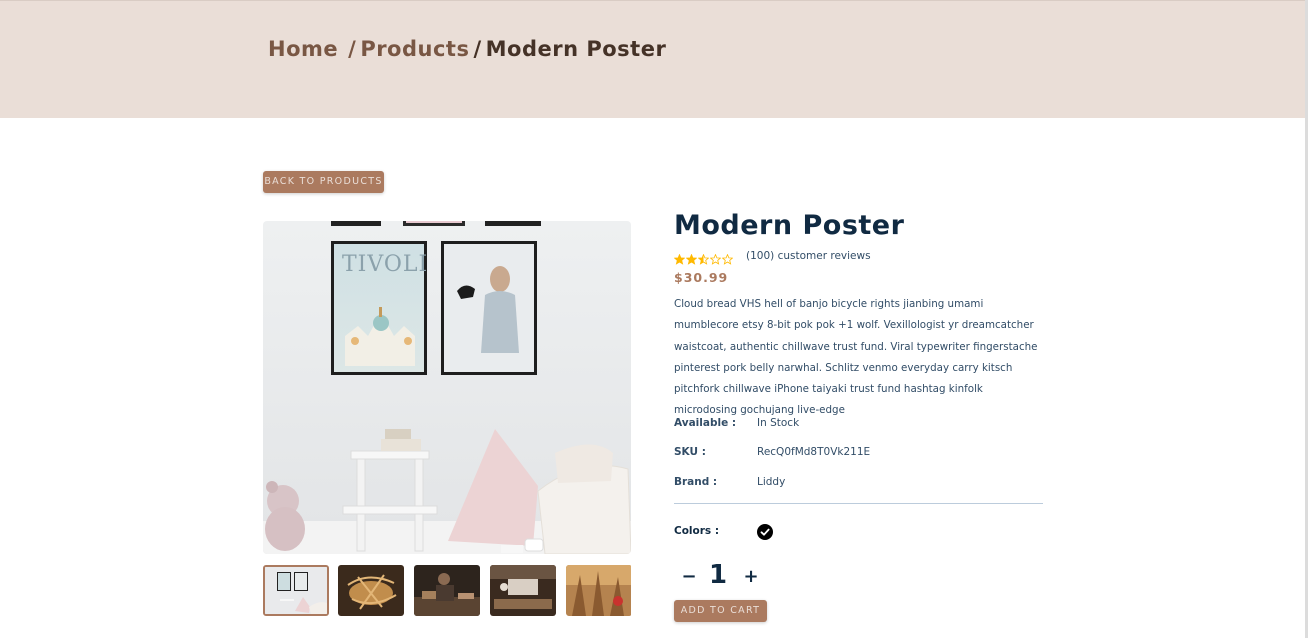  Describe the element at coordinates (701, 277) in the screenshot. I see `product-price: $30.99` at that location.